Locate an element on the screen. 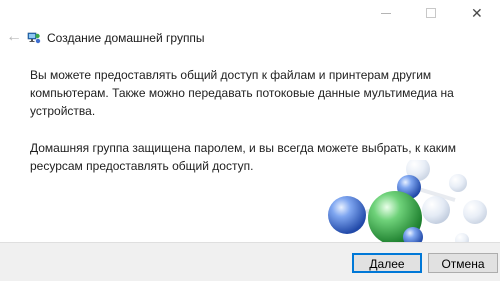 Image resolution: width=500 pixels, height=281 pixels. back-arrow-icon: ← is located at coordinates (14, 37).